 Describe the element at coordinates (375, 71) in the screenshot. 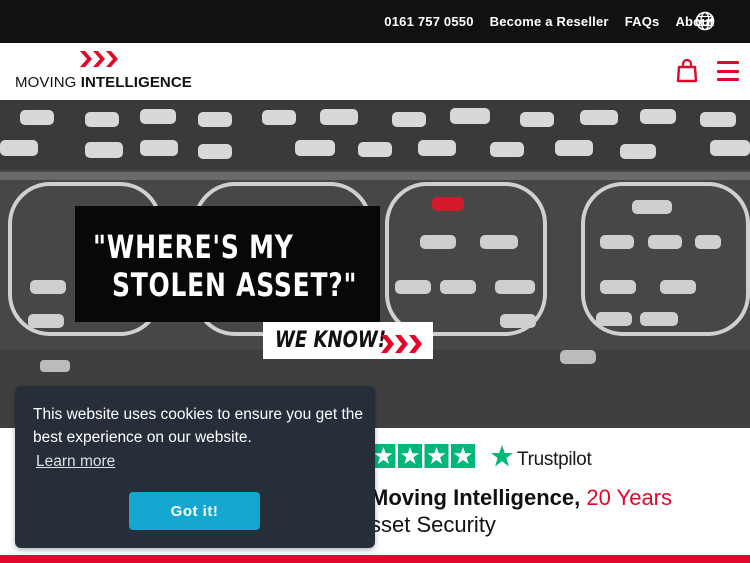

I see `site-header: MOVING INTELLIGENCE` at that location.